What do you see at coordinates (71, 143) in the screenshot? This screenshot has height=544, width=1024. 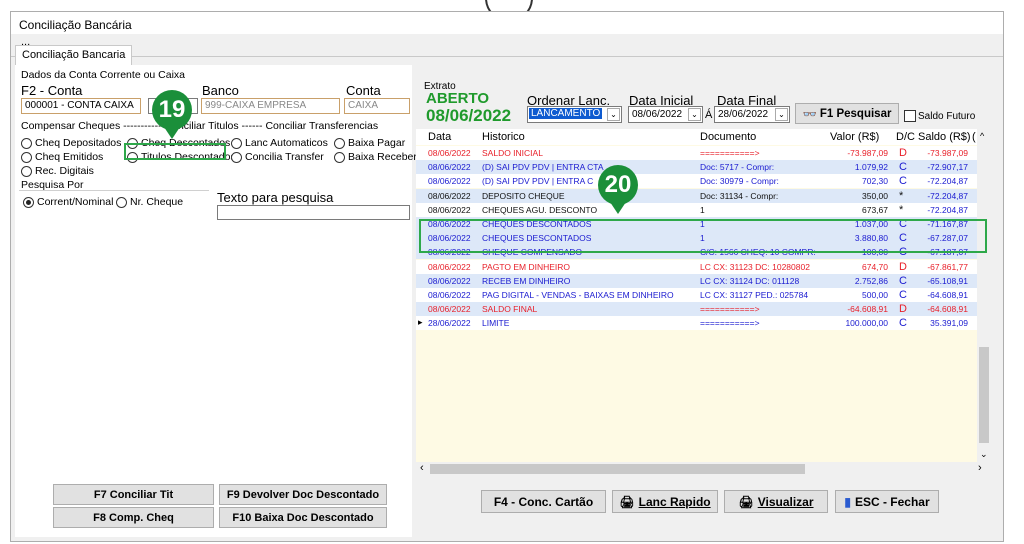 I see `radio-cheq-depositados: Cheq Depositados` at bounding box center [71, 143].